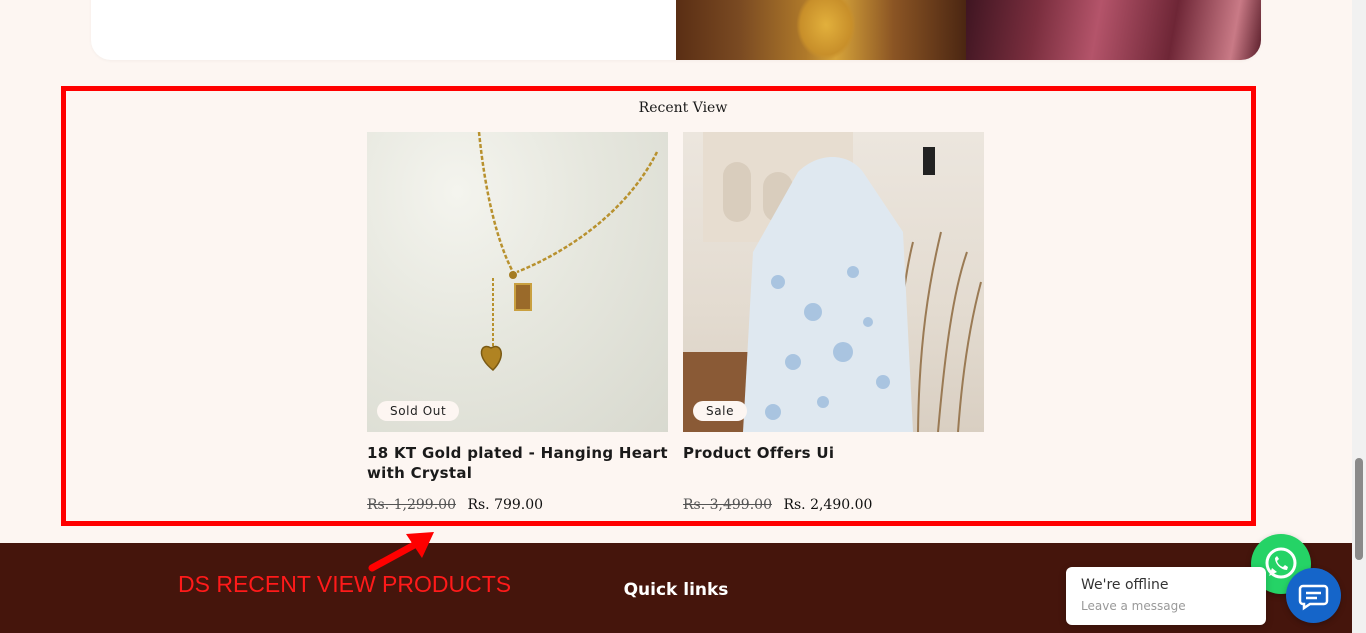  What do you see at coordinates (401, 552) in the screenshot?
I see `annotation-arrow-icon` at bounding box center [401, 552].